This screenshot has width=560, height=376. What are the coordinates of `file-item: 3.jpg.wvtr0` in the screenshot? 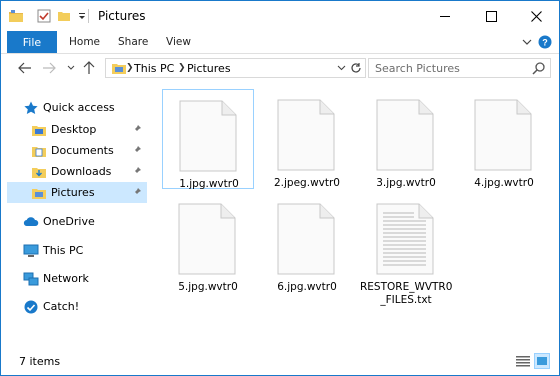 It's located at (406, 139).